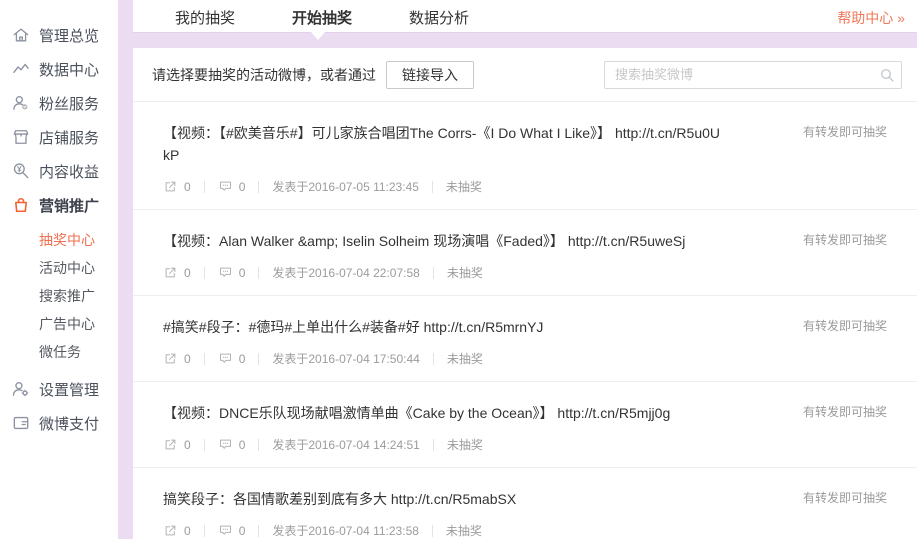  I want to click on search-box, so click(753, 74).